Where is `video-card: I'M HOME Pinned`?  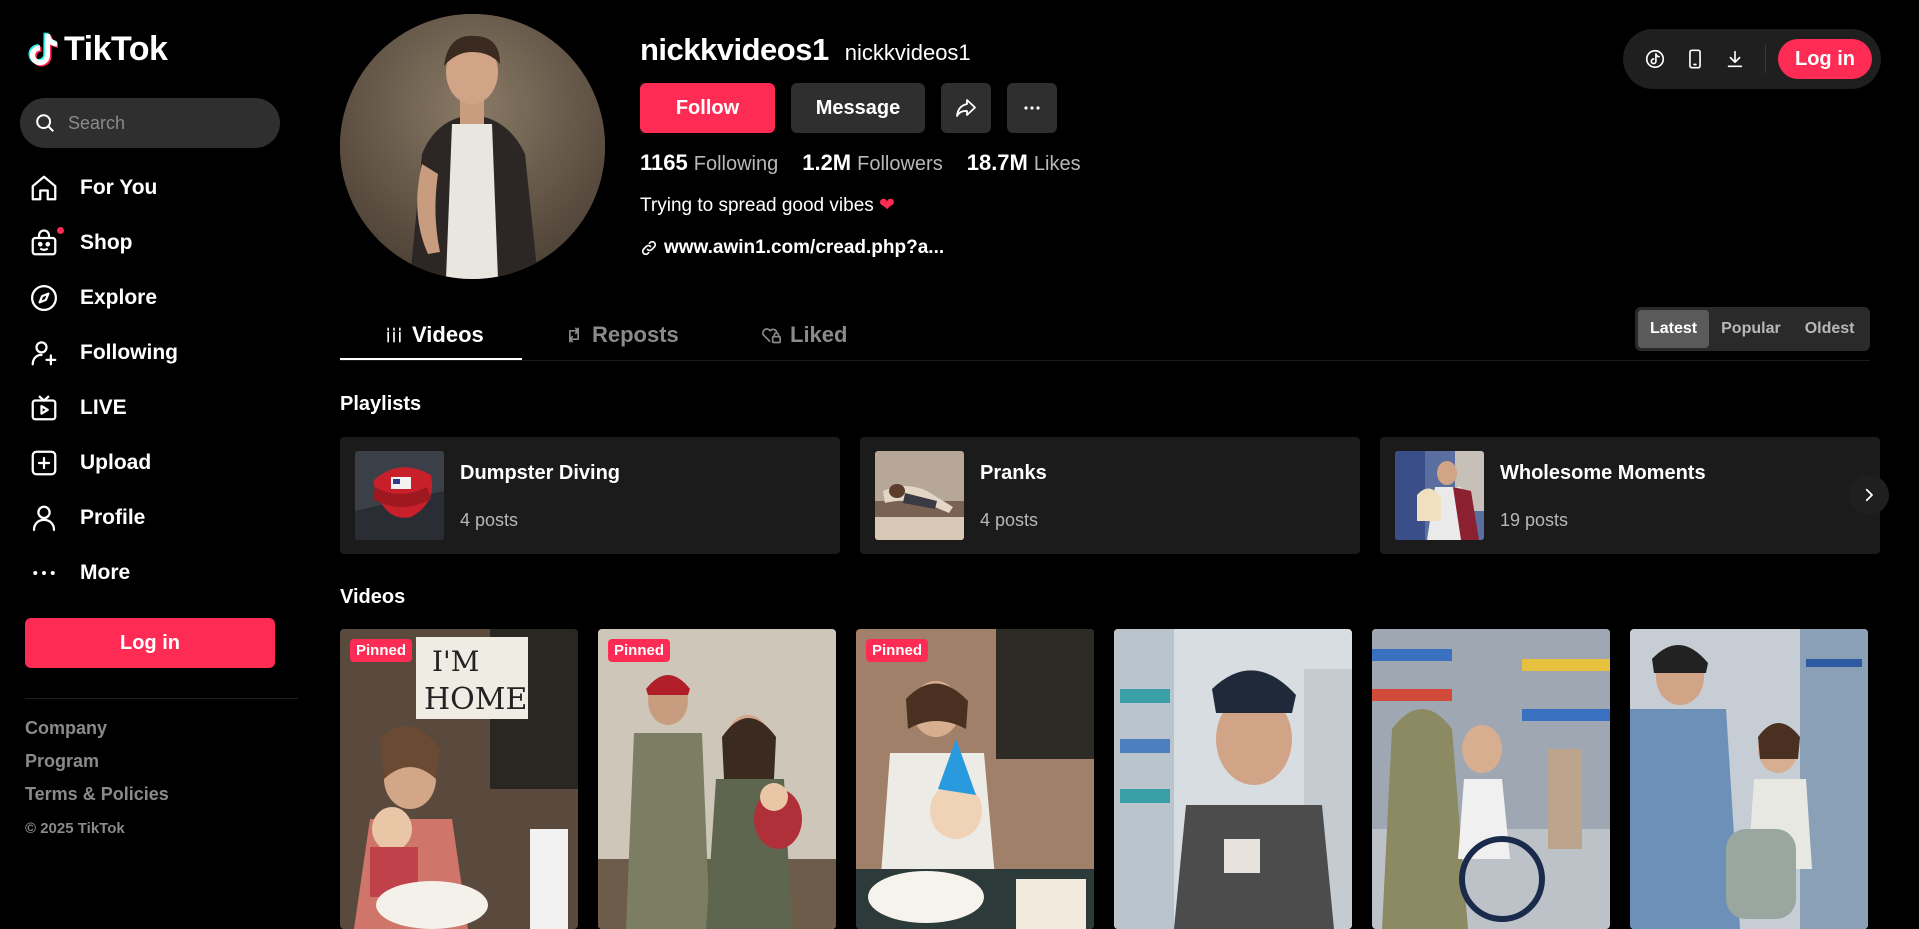
video-card: I'M HOME Pinned is located at coordinates (459, 779).